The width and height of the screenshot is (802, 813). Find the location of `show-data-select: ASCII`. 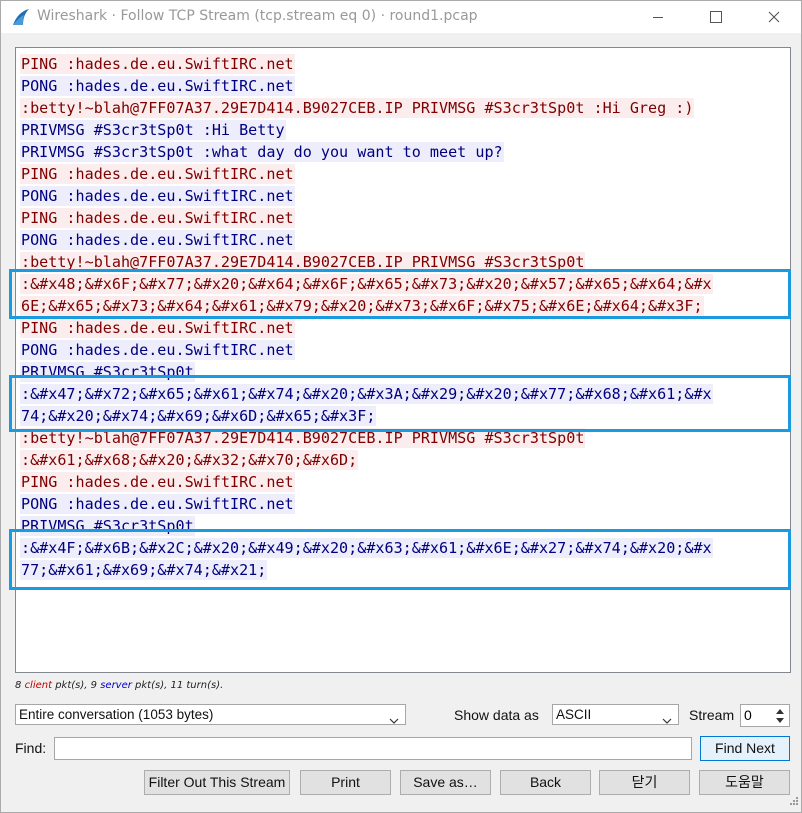

show-data-select: ASCII is located at coordinates (615, 714).